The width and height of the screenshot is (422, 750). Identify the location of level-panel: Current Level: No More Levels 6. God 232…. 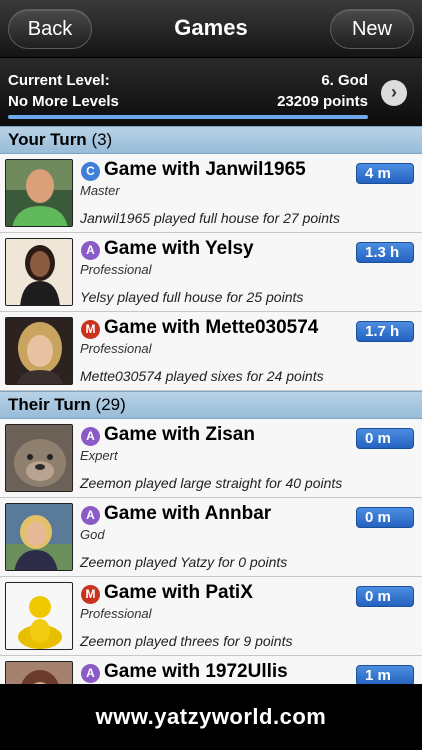
(211, 92).